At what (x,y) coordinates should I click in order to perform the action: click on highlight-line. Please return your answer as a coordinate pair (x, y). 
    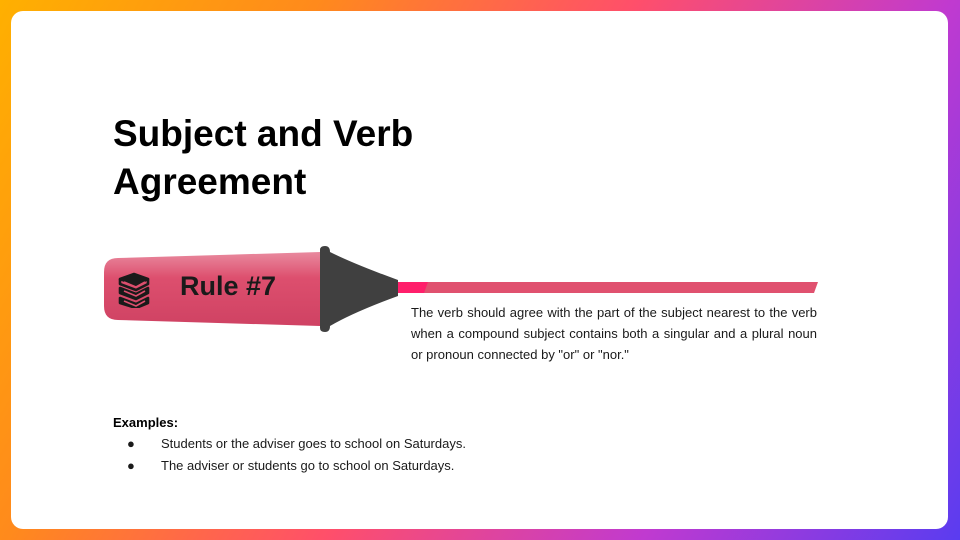
    Looking at the image, I should click on (606, 287).